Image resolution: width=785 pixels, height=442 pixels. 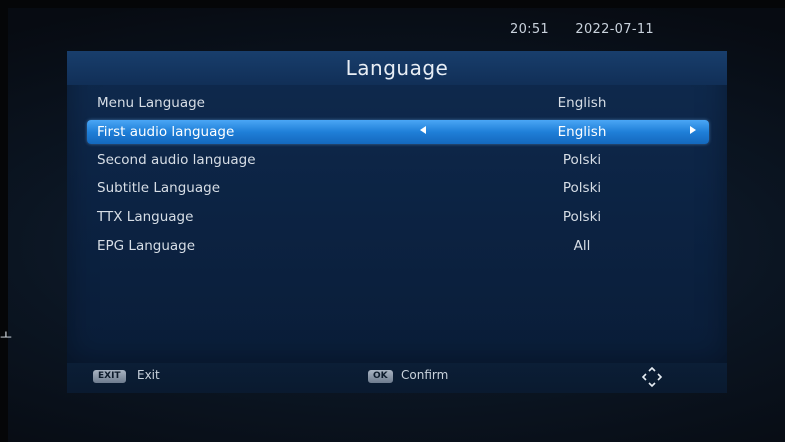 I want to click on menu-item-second-audio-language: Second audio language Polski, so click(x=398, y=160).